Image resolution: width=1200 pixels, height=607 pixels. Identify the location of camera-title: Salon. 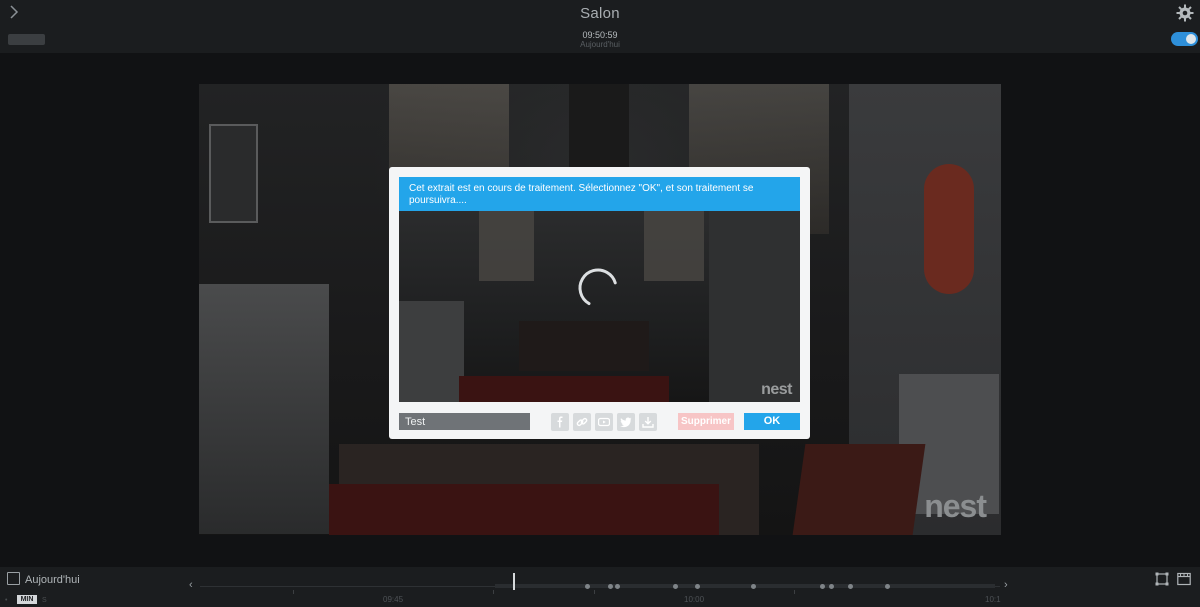
(600, 13).